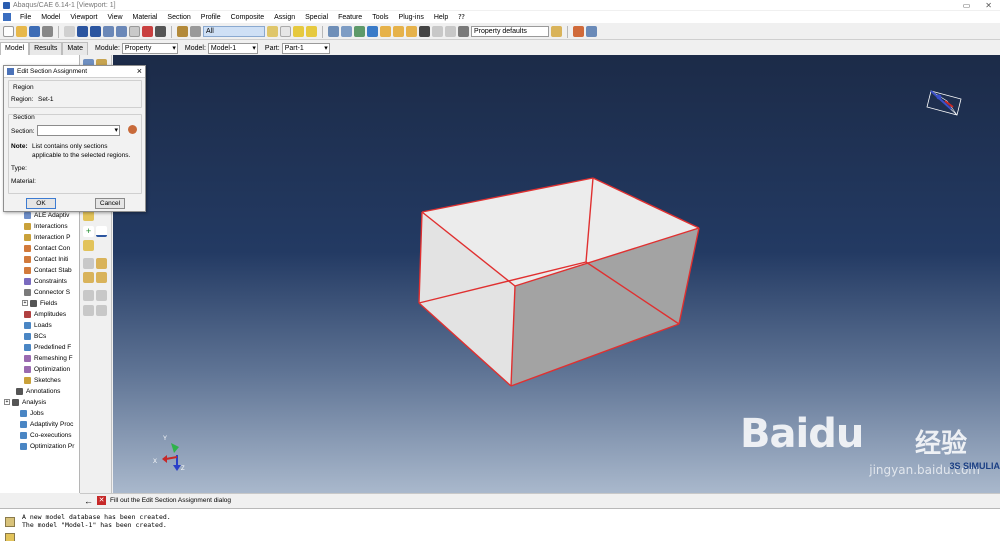 The height and width of the screenshot is (541, 1000). What do you see at coordinates (88, 295) in the screenshot?
I see `partition-icon` at bounding box center [88, 295].